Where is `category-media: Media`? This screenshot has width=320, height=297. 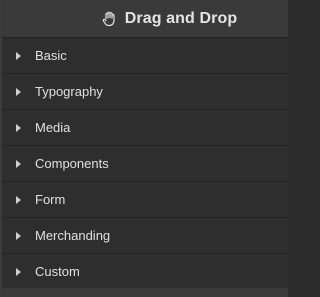 category-media: Media is located at coordinates (145, 128).